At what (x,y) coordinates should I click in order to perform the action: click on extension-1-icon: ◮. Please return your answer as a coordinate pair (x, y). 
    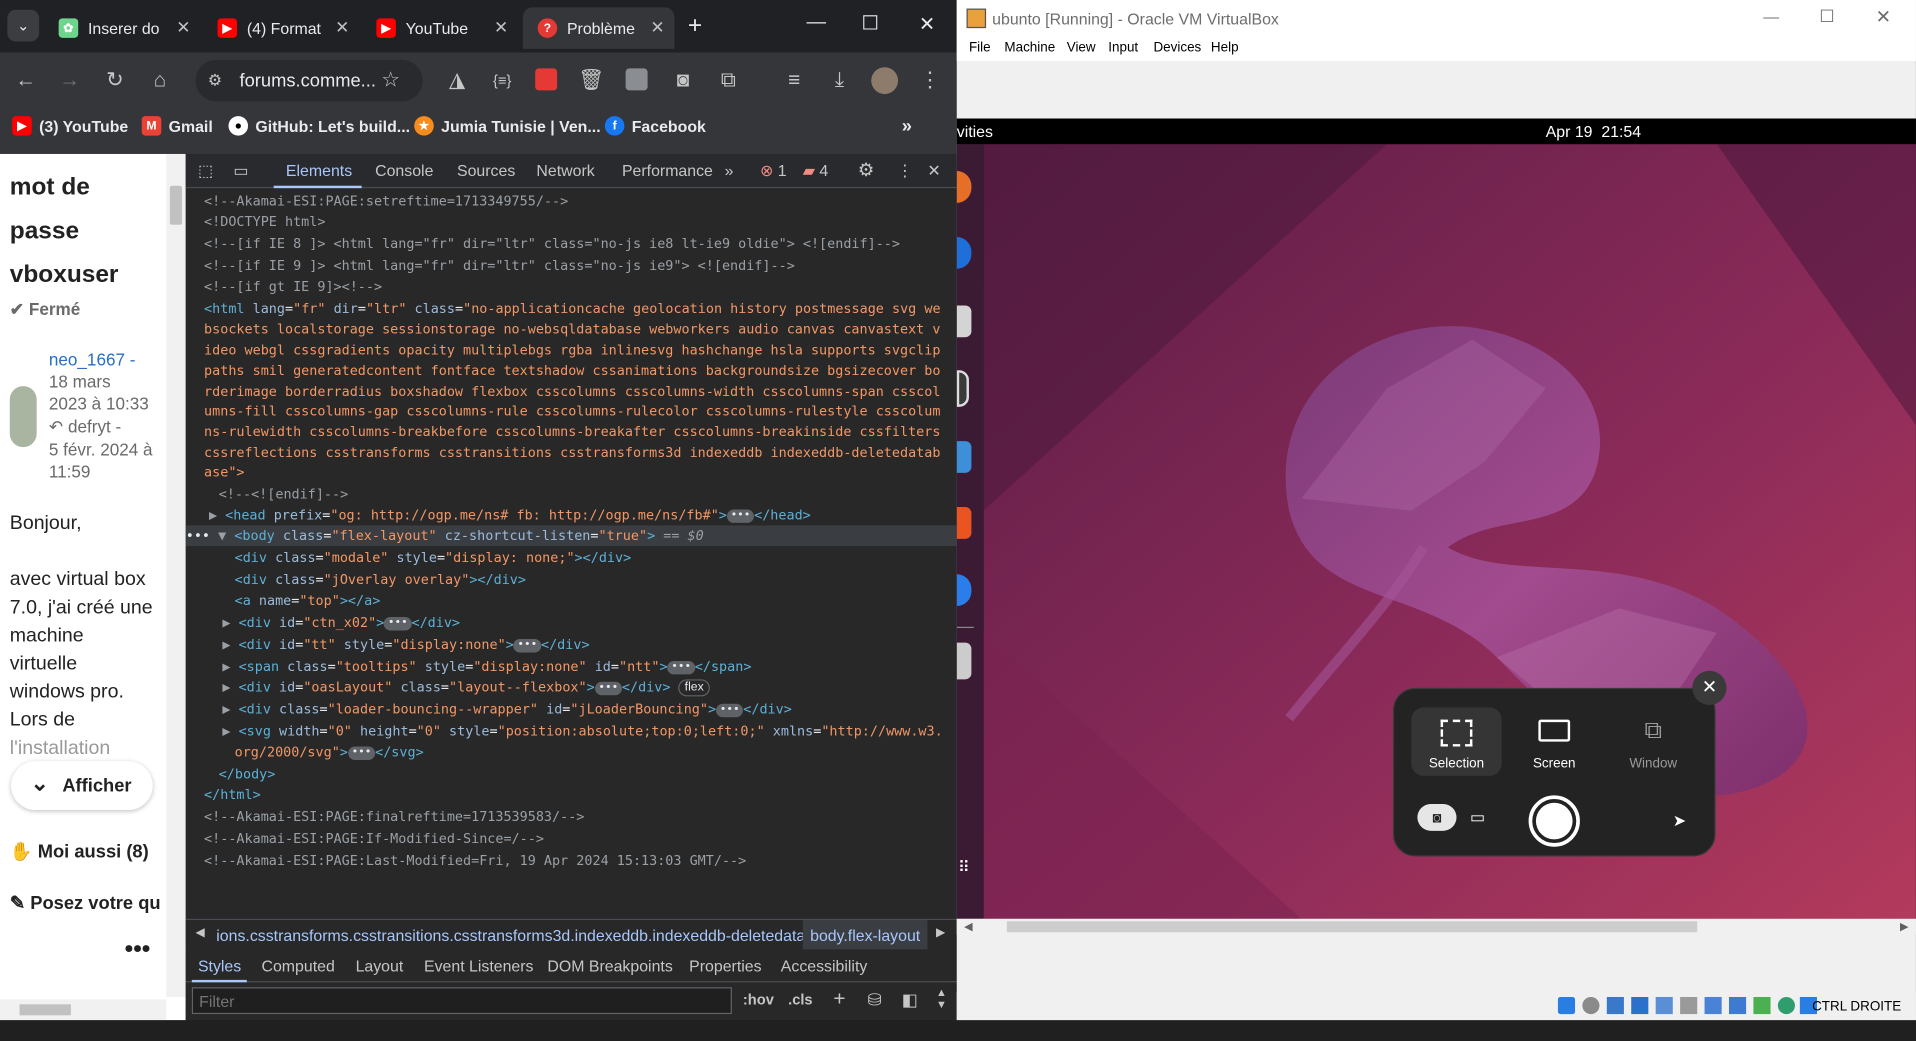
    Looking at the image, I should click on (457, 80).